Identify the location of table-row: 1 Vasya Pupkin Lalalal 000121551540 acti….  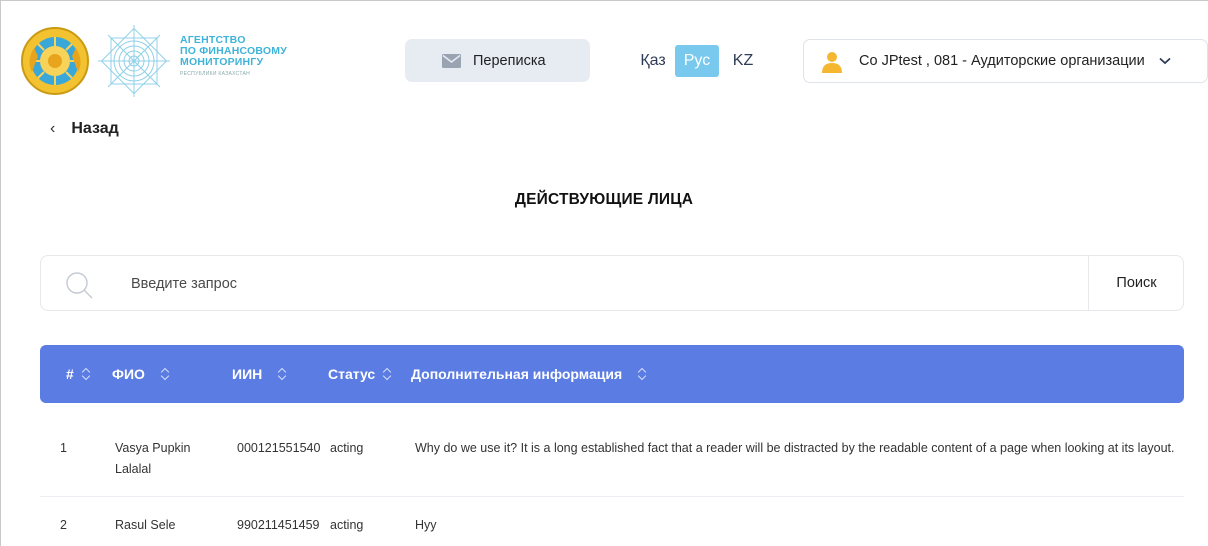
(612, 457).